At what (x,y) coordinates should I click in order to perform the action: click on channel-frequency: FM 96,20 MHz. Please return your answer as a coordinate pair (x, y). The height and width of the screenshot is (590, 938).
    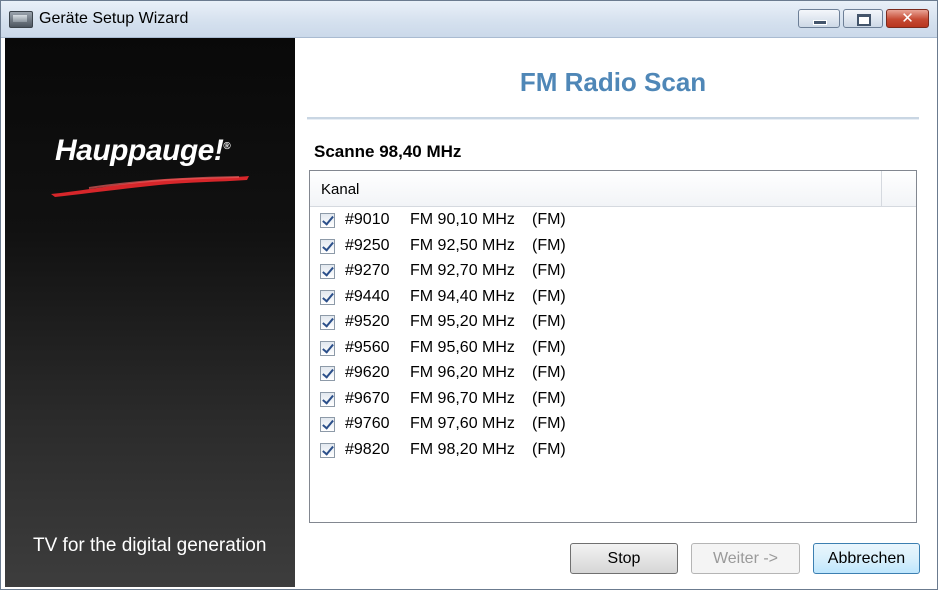
    Looking at the image, I should click on (462, 372).